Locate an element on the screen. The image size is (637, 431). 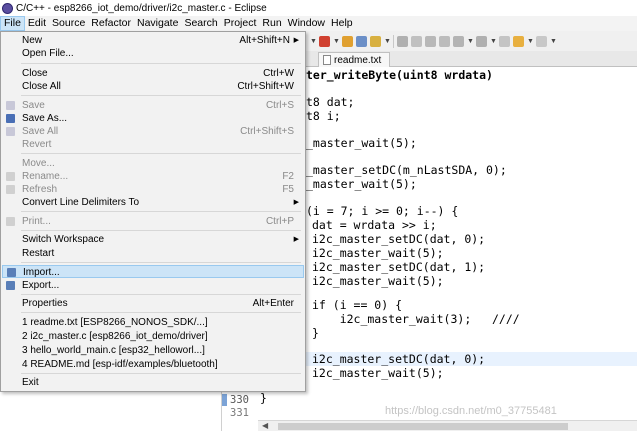
menu-item-close: Close Ctrl+W is located at coordinates (153, 73).